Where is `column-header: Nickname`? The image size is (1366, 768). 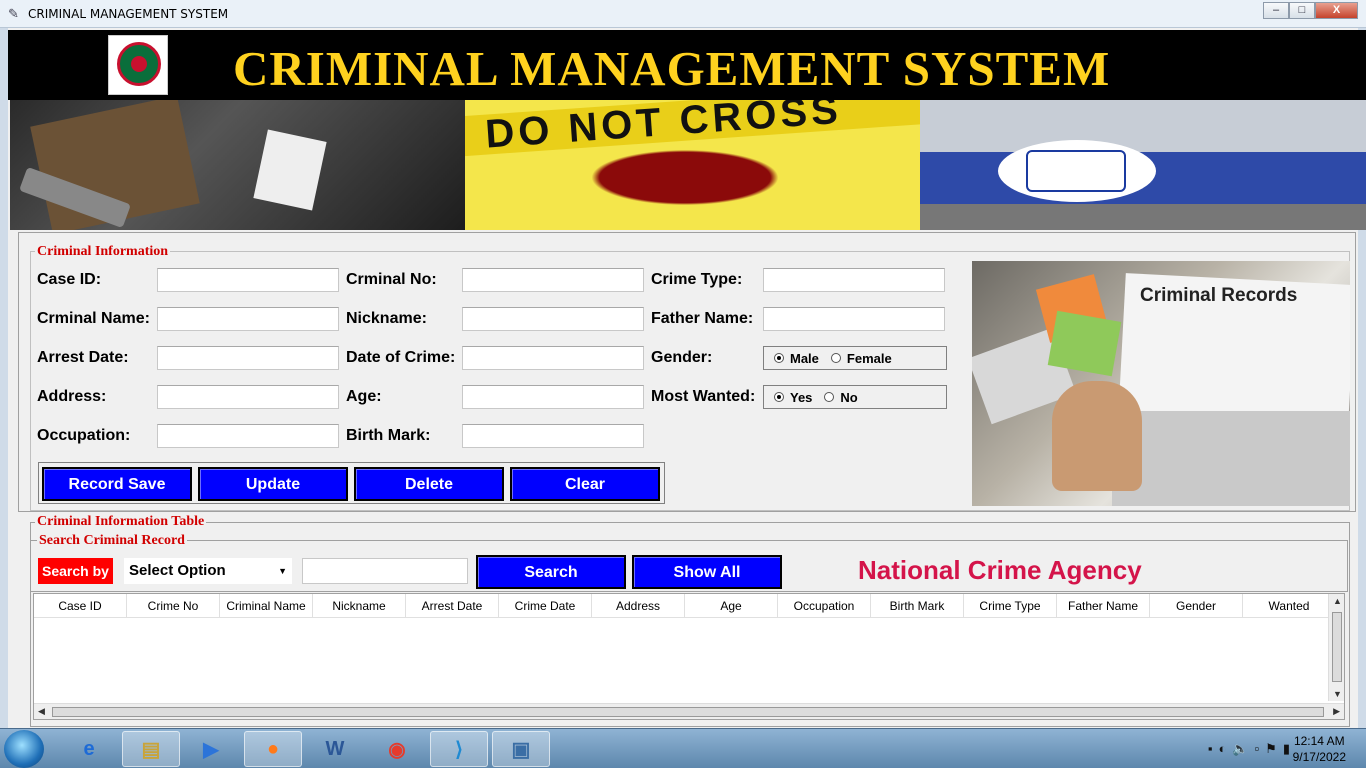 column-header: Nickname is located at coordinates (359, 606).